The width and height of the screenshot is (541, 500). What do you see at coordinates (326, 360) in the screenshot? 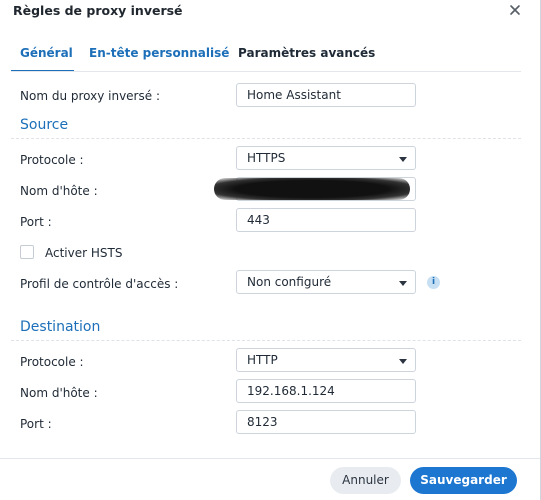
I see `destination-protocol-select: HTTP` at bounding box center [326, 360].